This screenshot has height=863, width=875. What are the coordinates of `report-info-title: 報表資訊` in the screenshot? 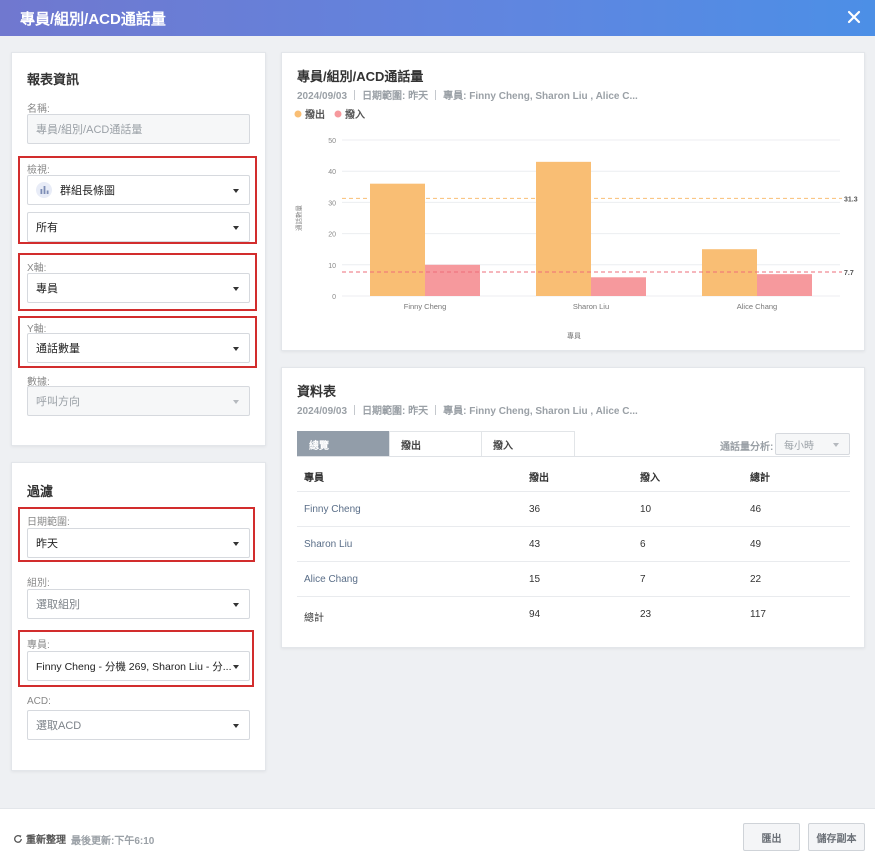 It's located at (53, 79).